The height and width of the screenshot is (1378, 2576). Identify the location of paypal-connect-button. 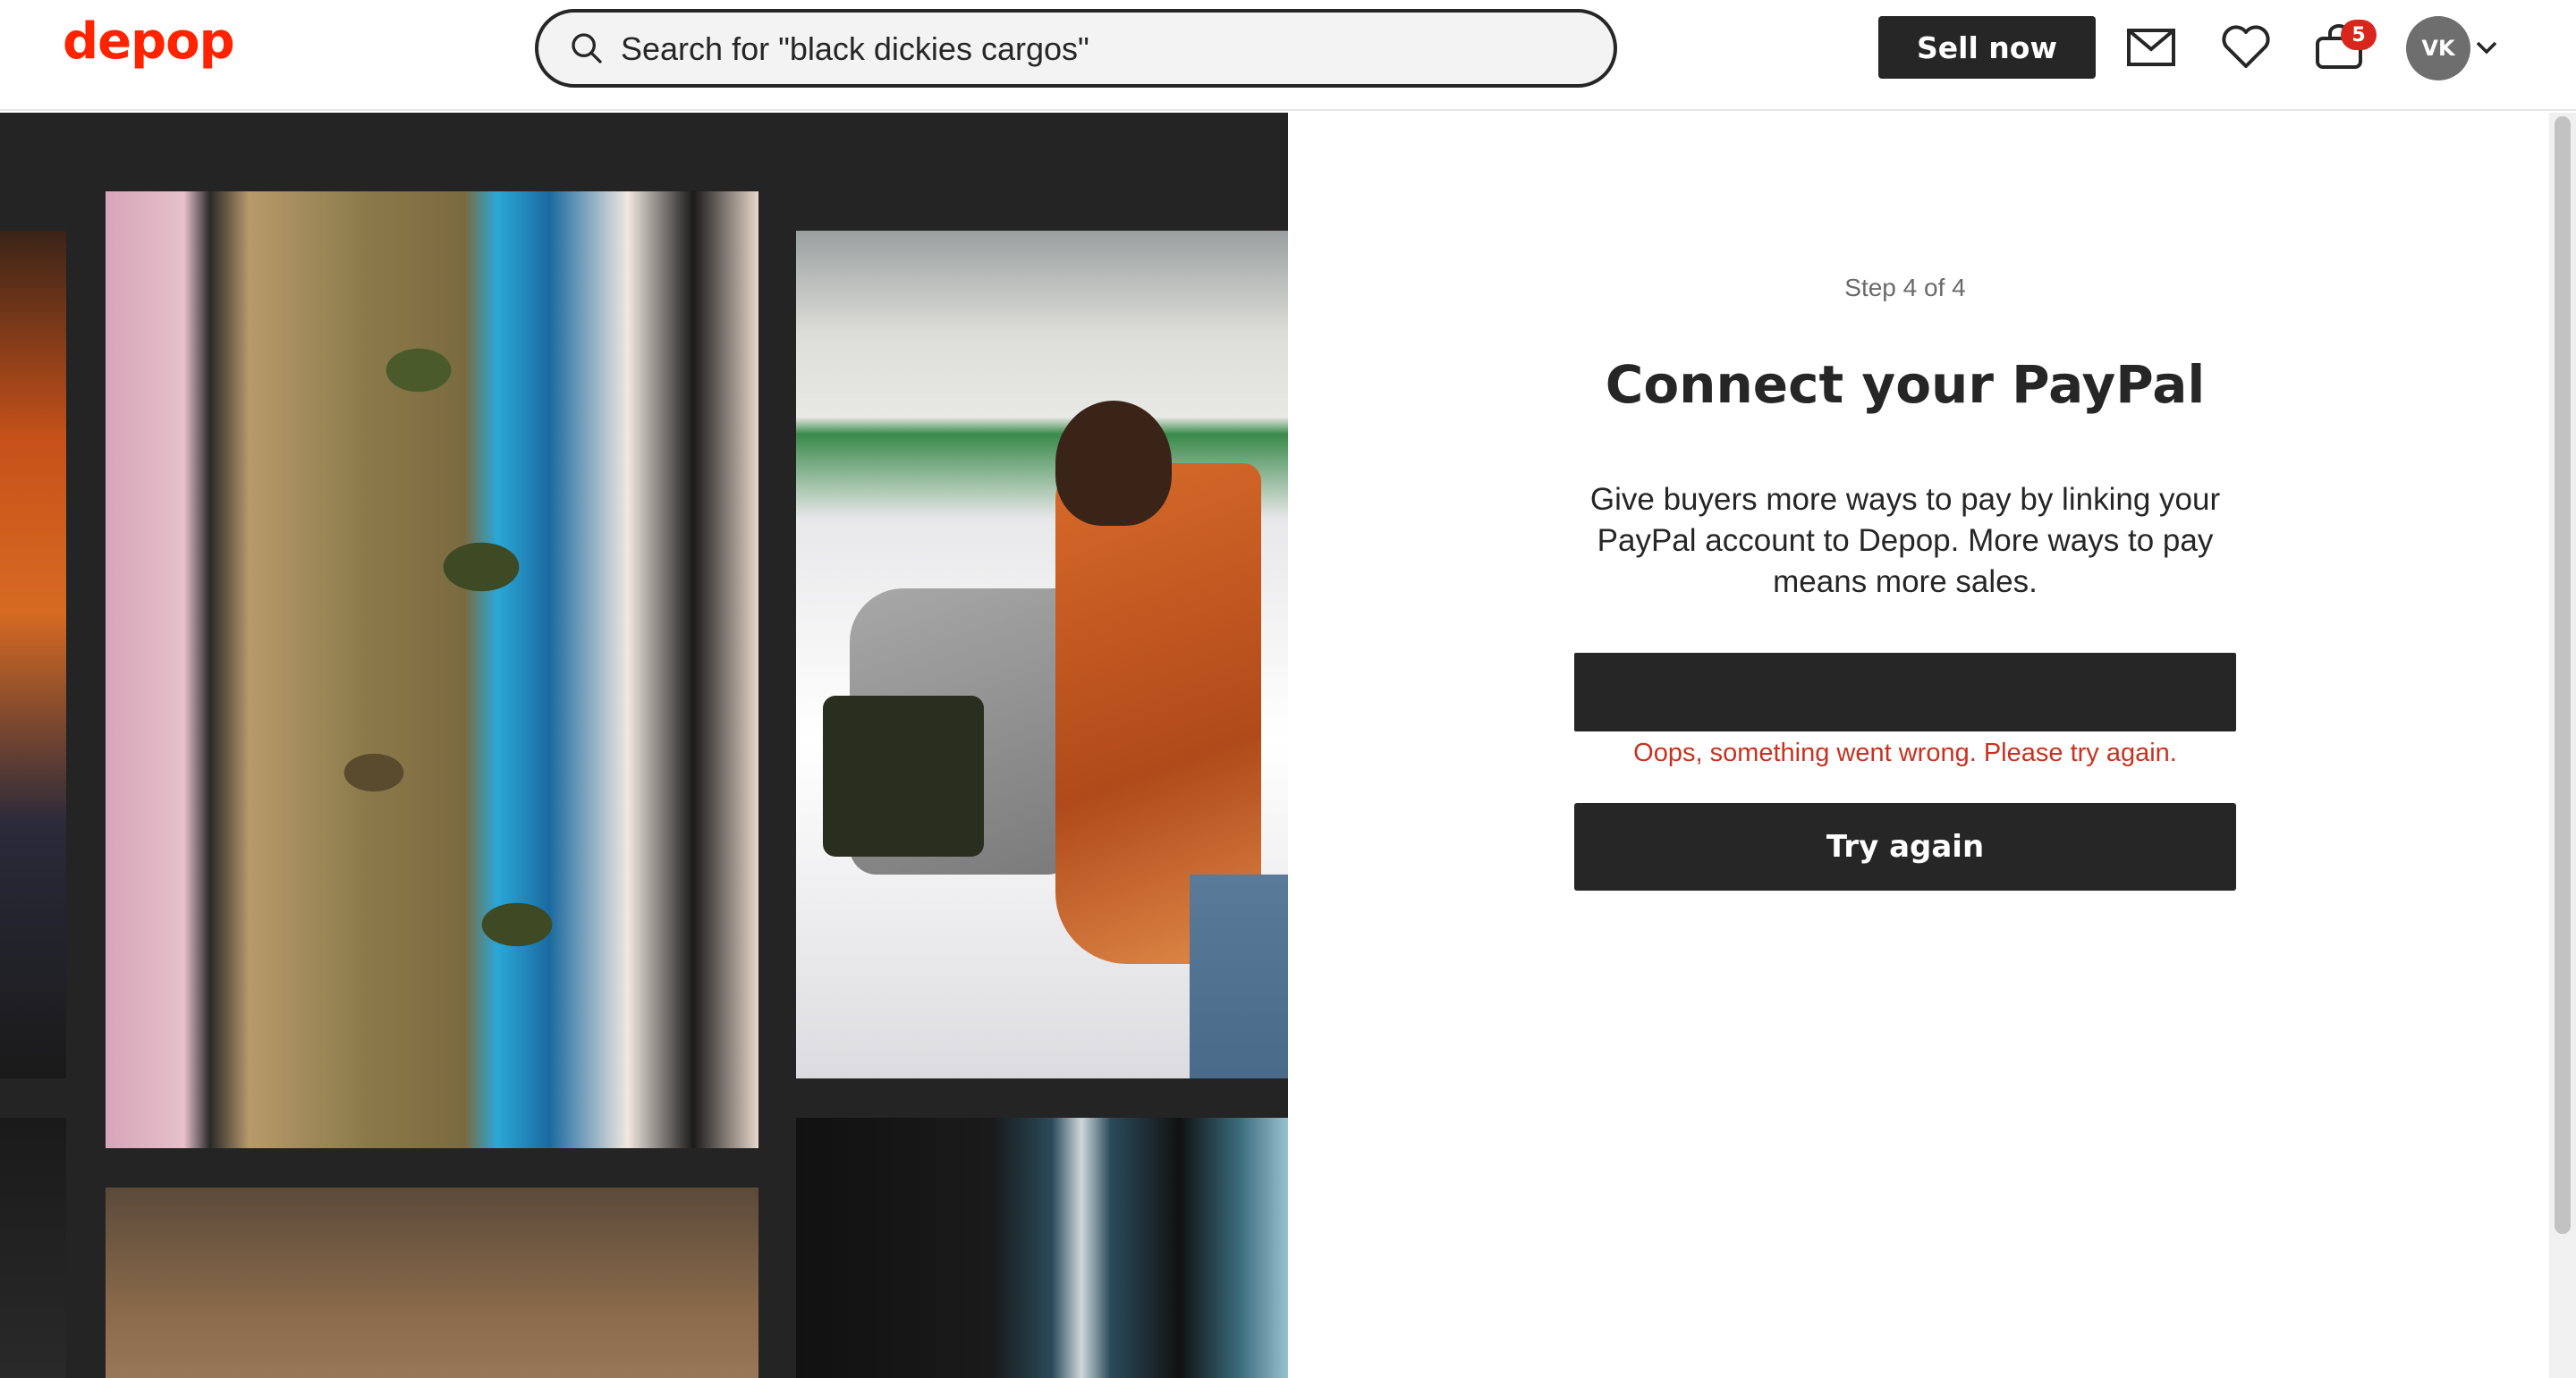
(1905, 692).